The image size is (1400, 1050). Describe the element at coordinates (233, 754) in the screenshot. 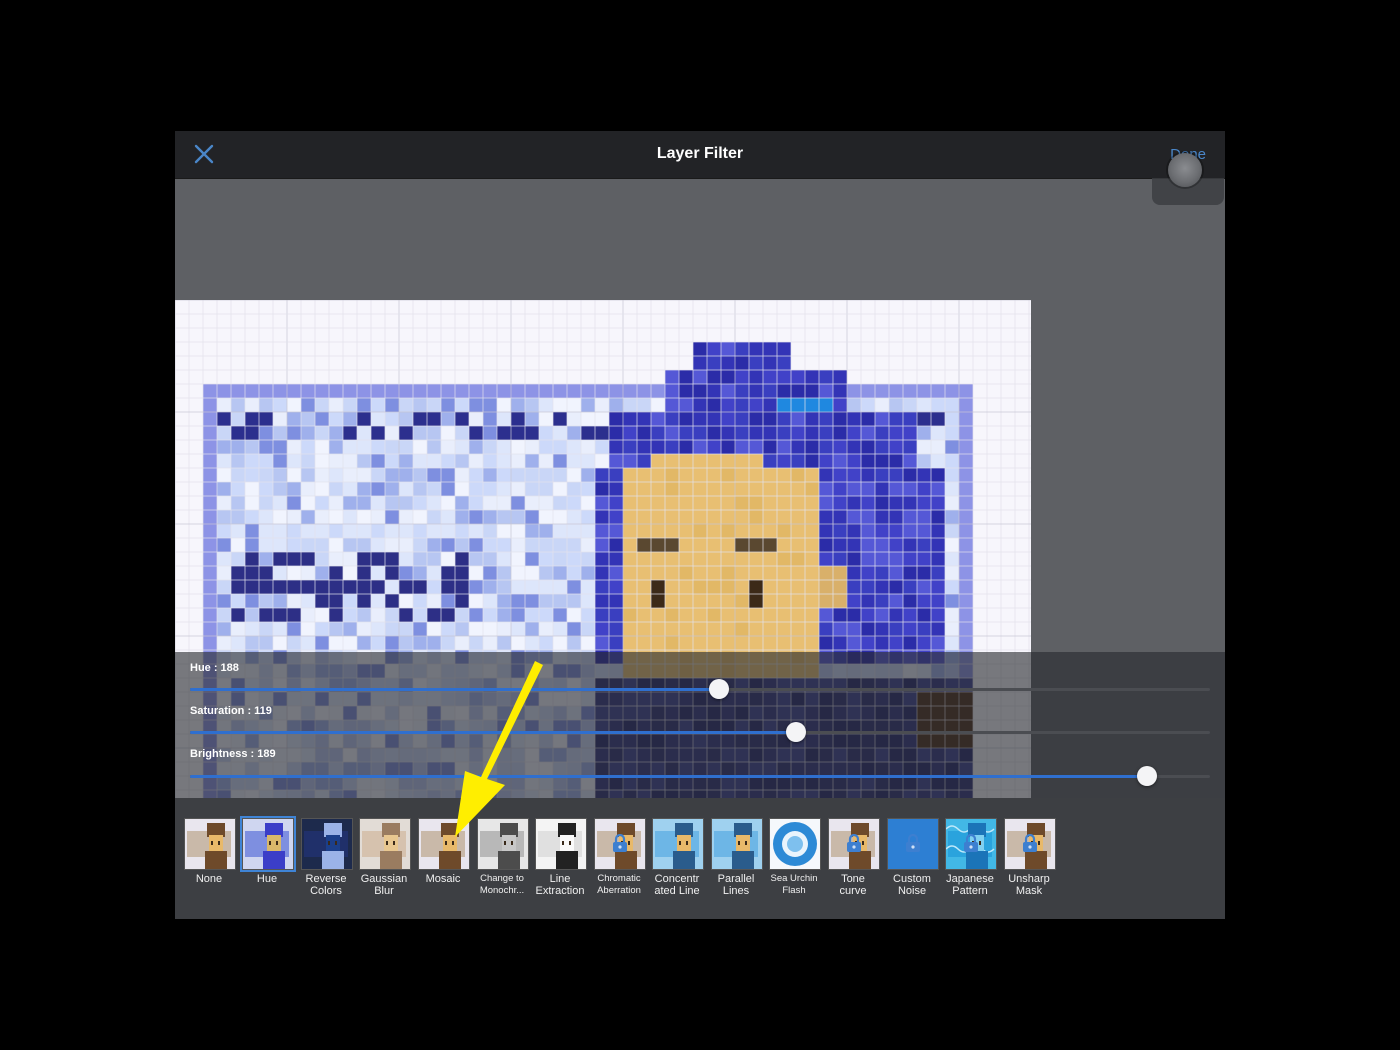

I see `brightness-label: Brightness : 189` at that location.